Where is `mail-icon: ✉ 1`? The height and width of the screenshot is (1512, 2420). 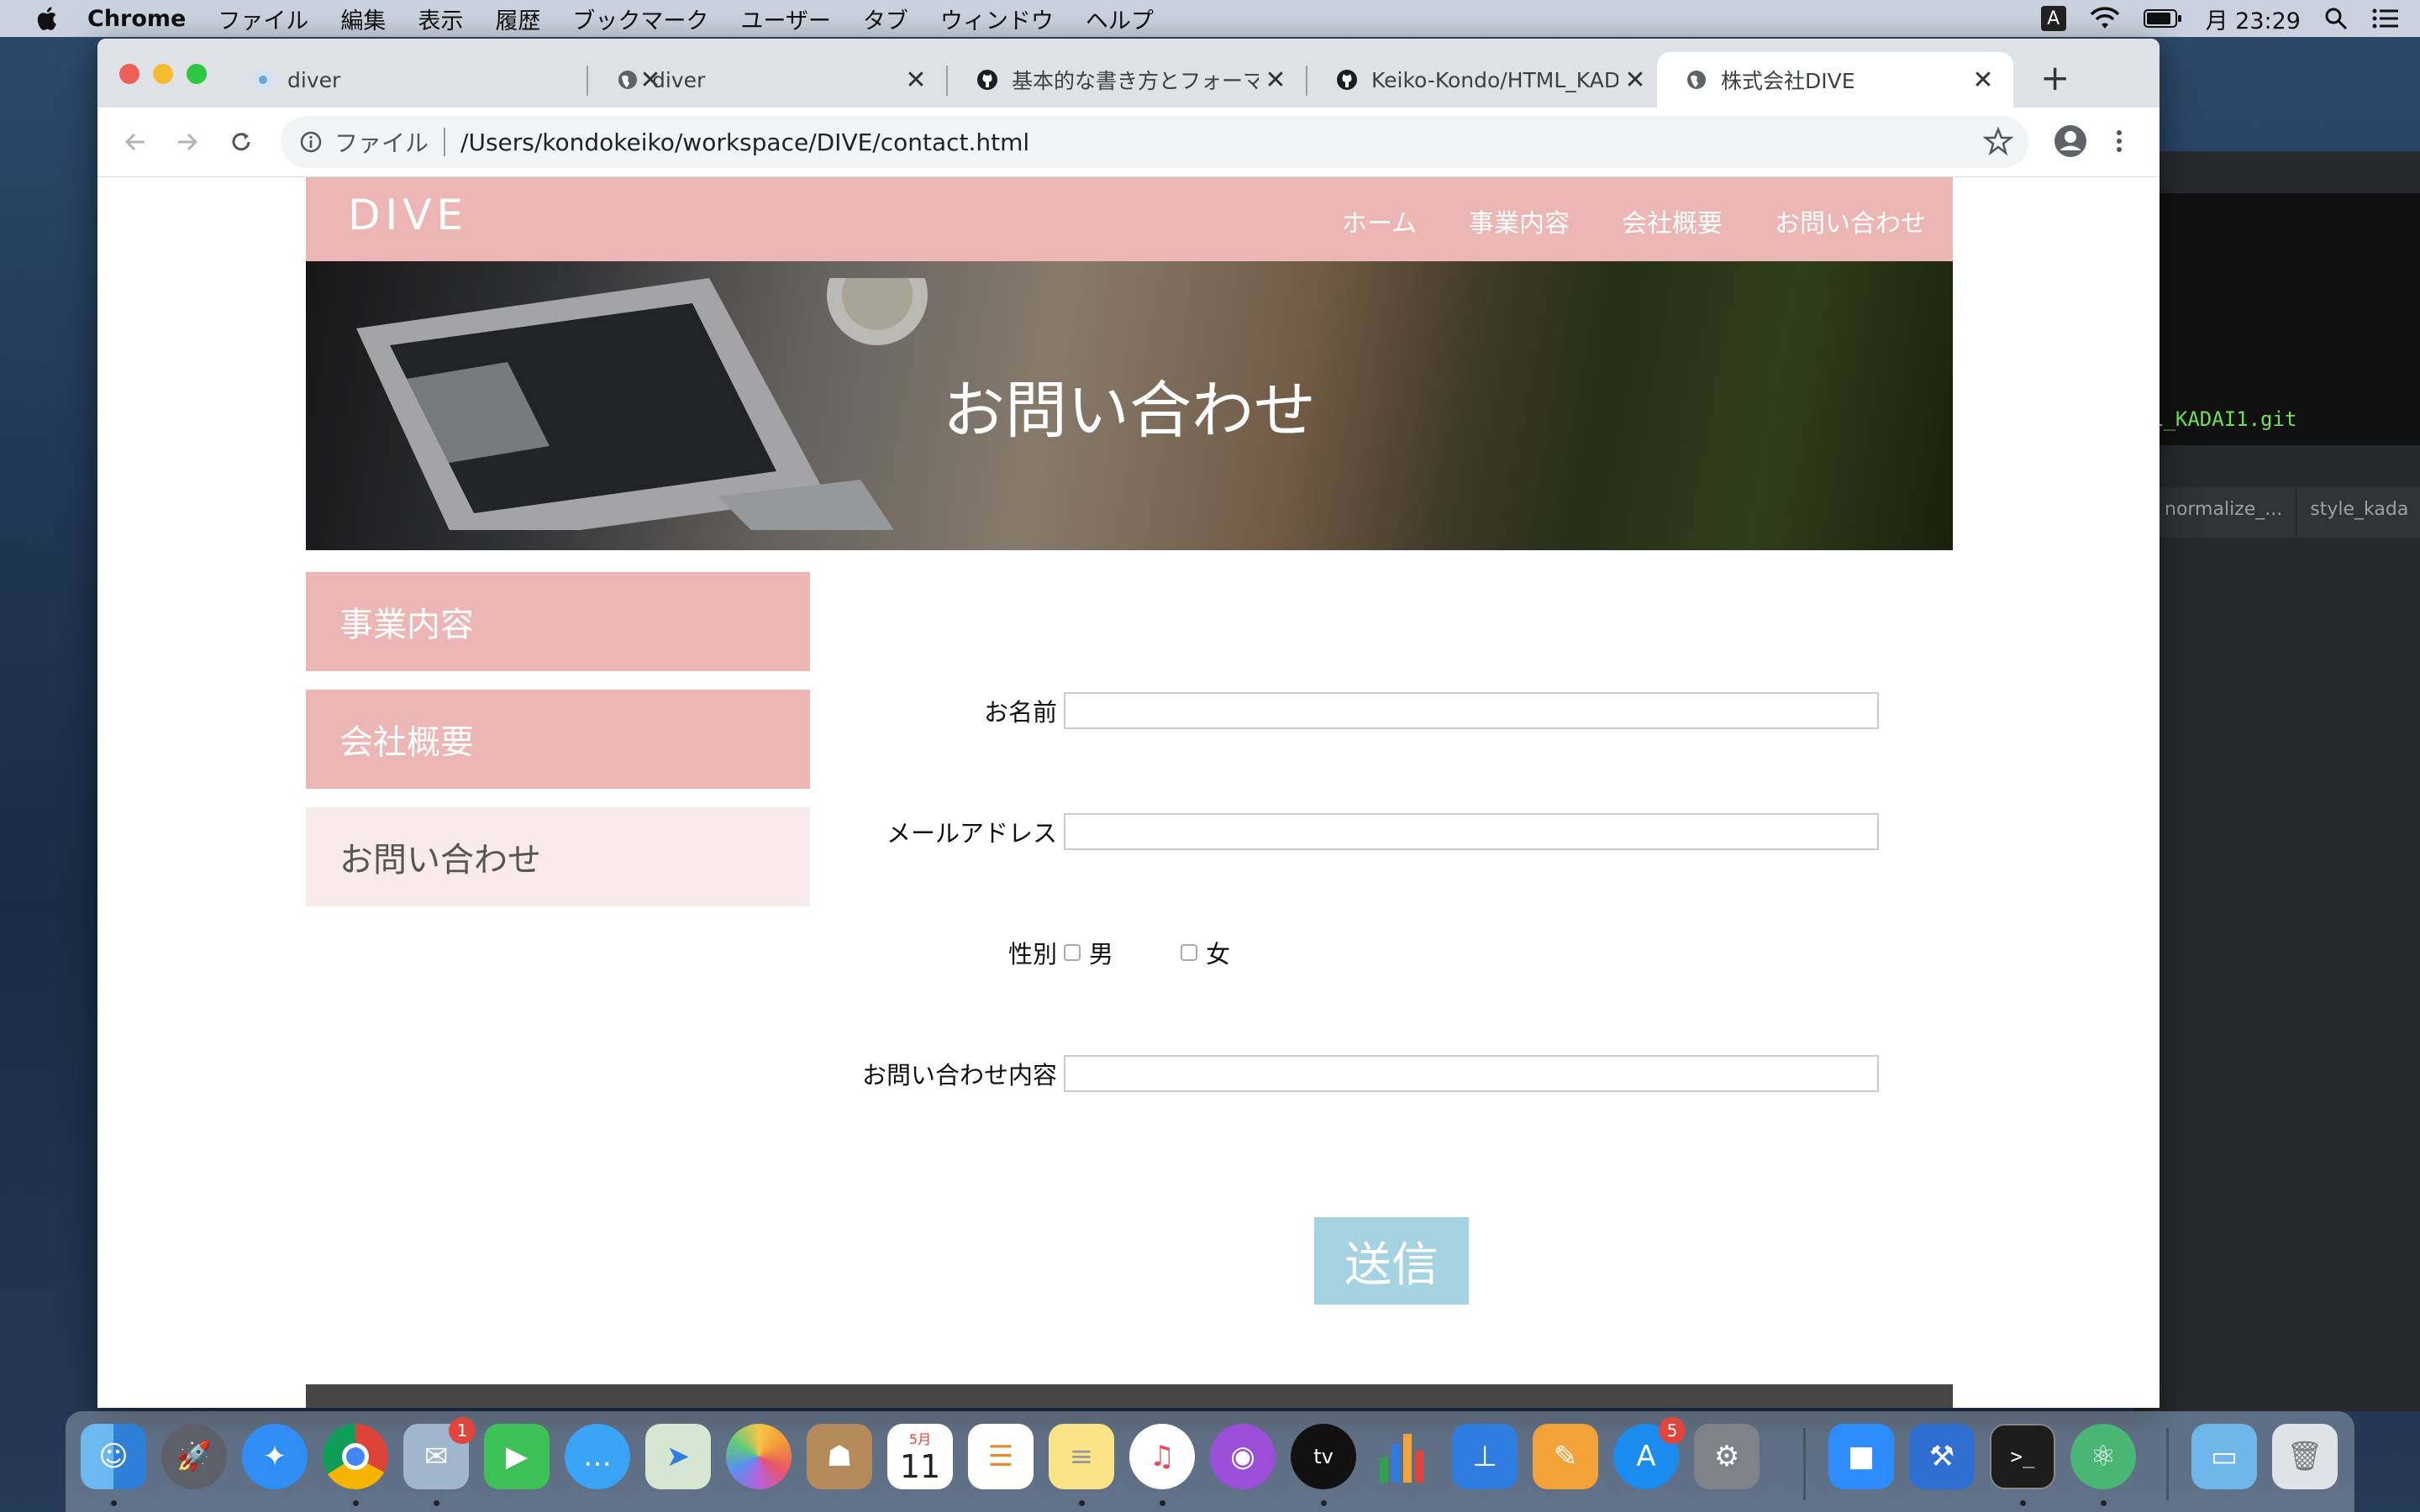 mail-icon: ✉ 1 is located at coordinates (439, 1453).